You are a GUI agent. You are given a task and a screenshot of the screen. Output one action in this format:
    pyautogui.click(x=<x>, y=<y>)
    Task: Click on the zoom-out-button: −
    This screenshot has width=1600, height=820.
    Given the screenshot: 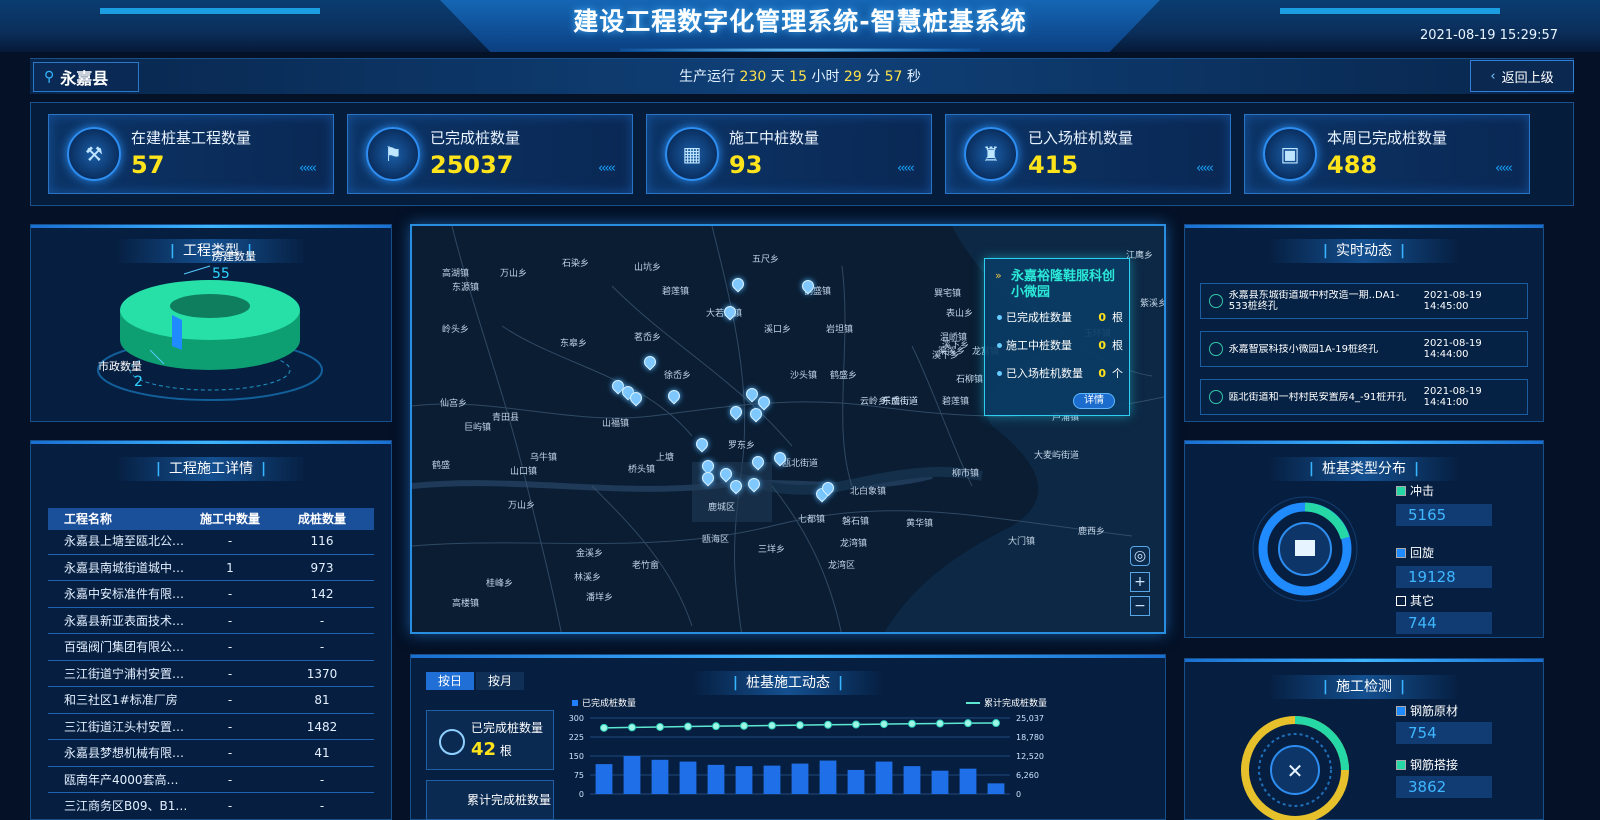 What is the action you would take?
    pyautogui.click(x=1140, y=606)
    